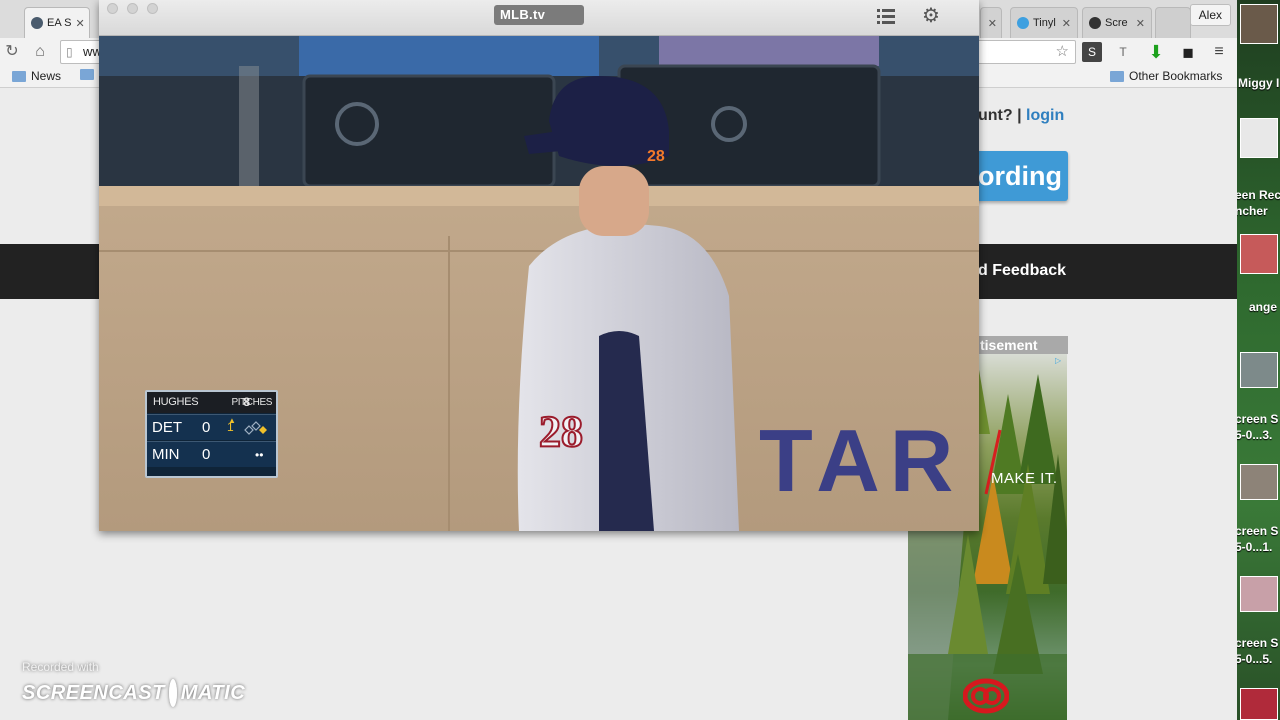 The image size is (1280, 720). What do you see at coordinates (1255, 659) in the screenshot?
I see `contact-name: 5-0...5.` at bounding box center [1255, 659].